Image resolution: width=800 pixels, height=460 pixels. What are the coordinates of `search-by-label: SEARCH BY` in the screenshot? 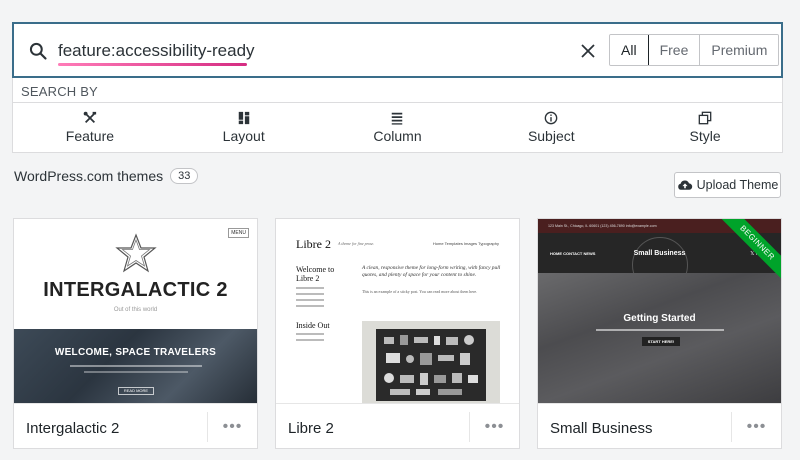 It's located at (59, 91).